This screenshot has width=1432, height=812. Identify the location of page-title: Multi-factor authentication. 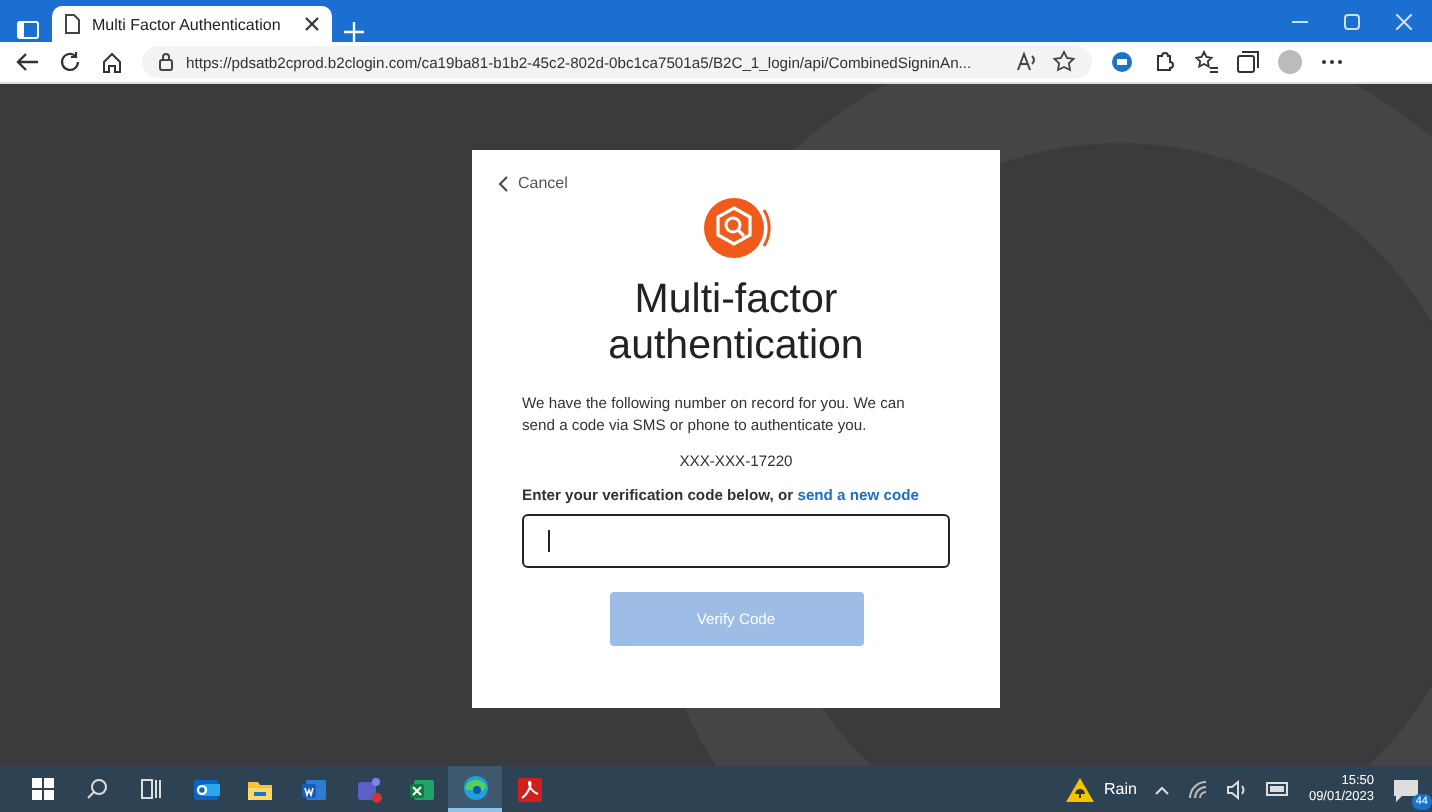
(736, 322).